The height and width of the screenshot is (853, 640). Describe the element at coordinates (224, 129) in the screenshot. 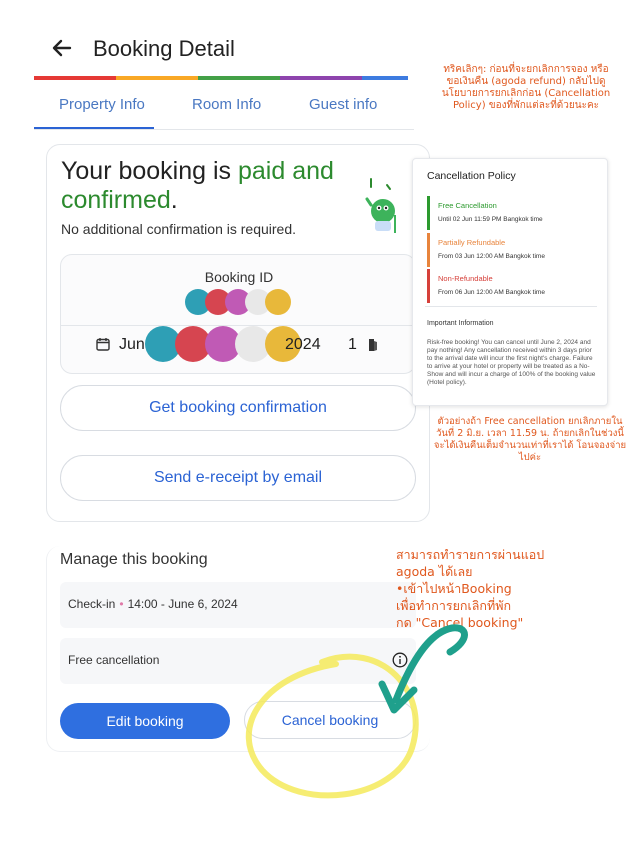

I see `tabs-divider` at that location.